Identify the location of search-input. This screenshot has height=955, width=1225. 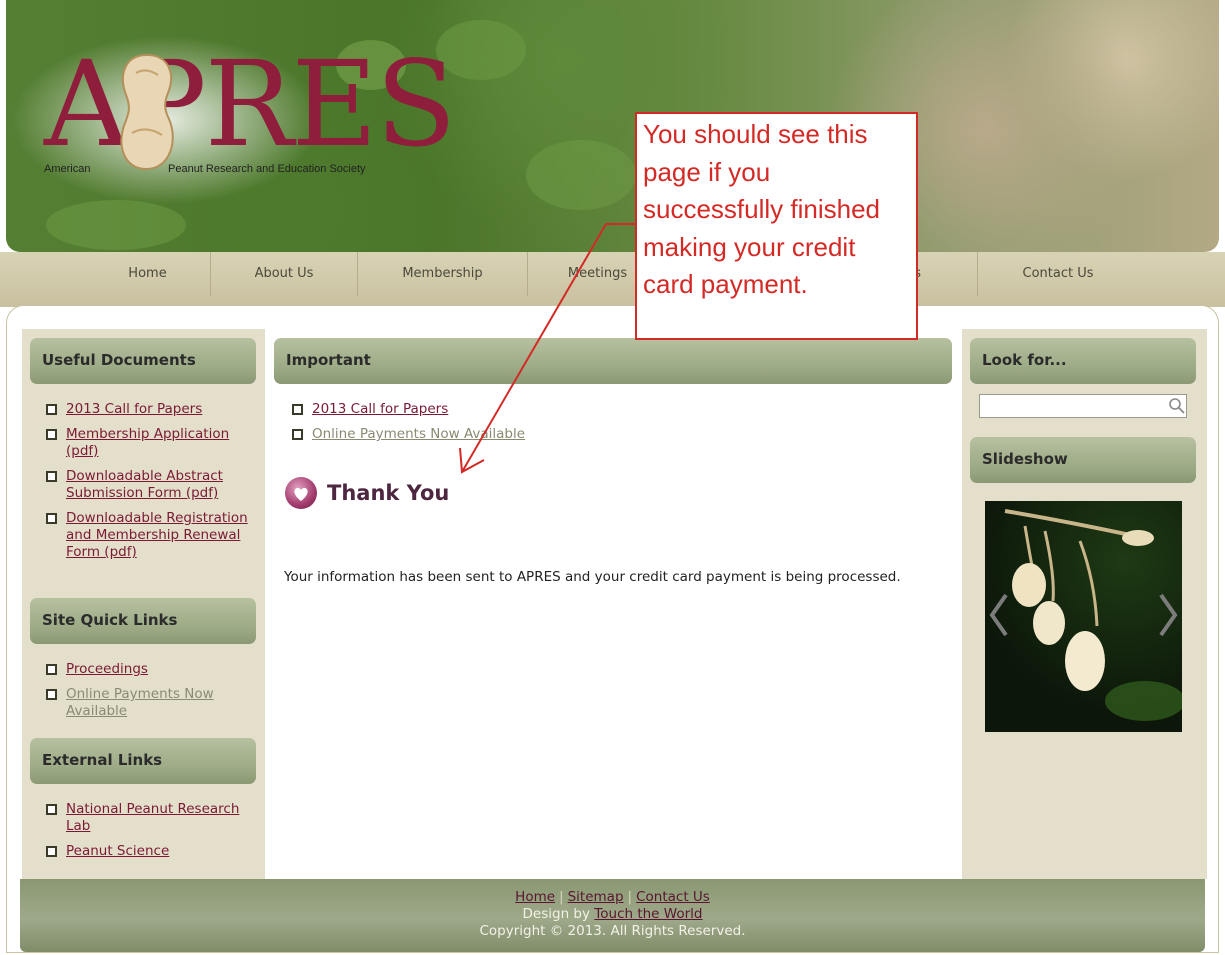
(1083, 406).